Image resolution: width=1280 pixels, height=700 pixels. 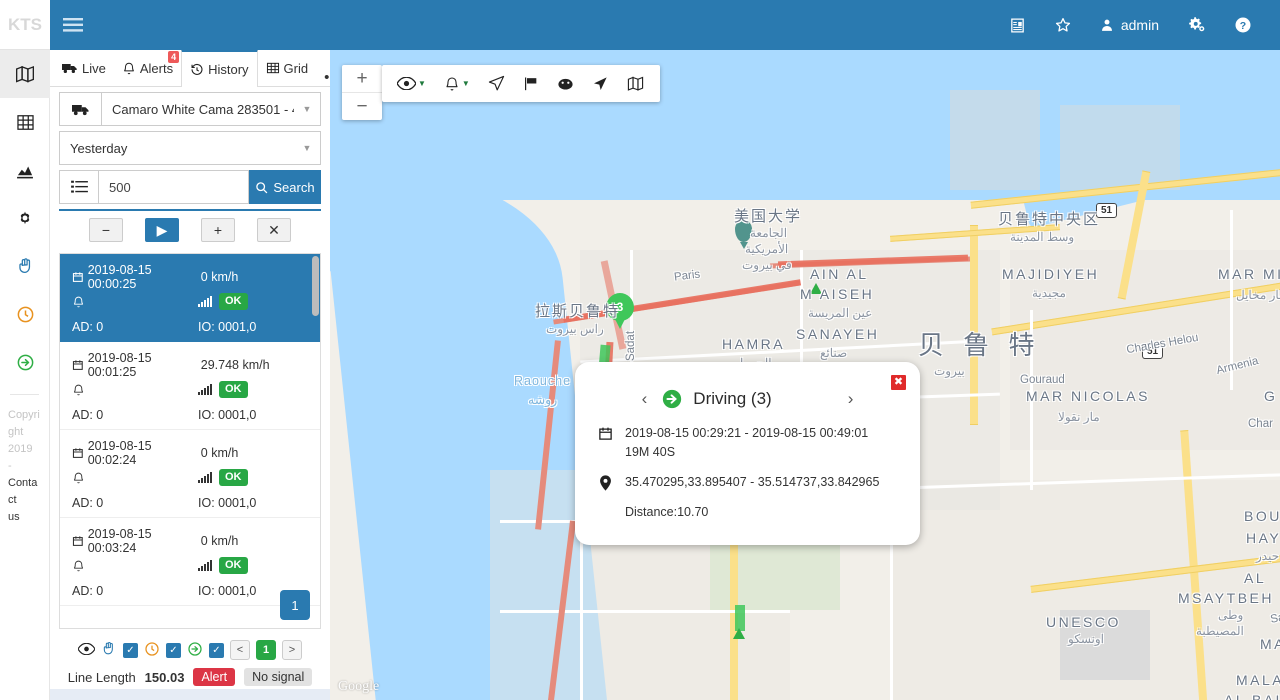 I want to click on vehicle-selector: Camaro White Cama 283501 - 4483034 ▼, so click(x=190, y=109).